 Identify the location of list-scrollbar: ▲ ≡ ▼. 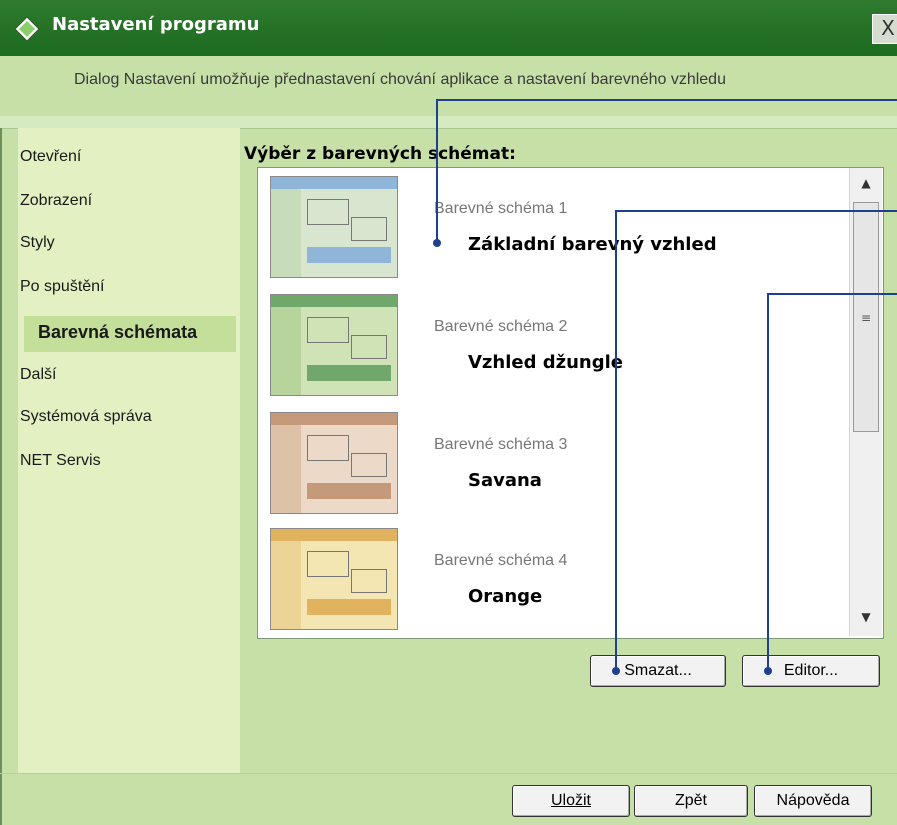
(865, 402).